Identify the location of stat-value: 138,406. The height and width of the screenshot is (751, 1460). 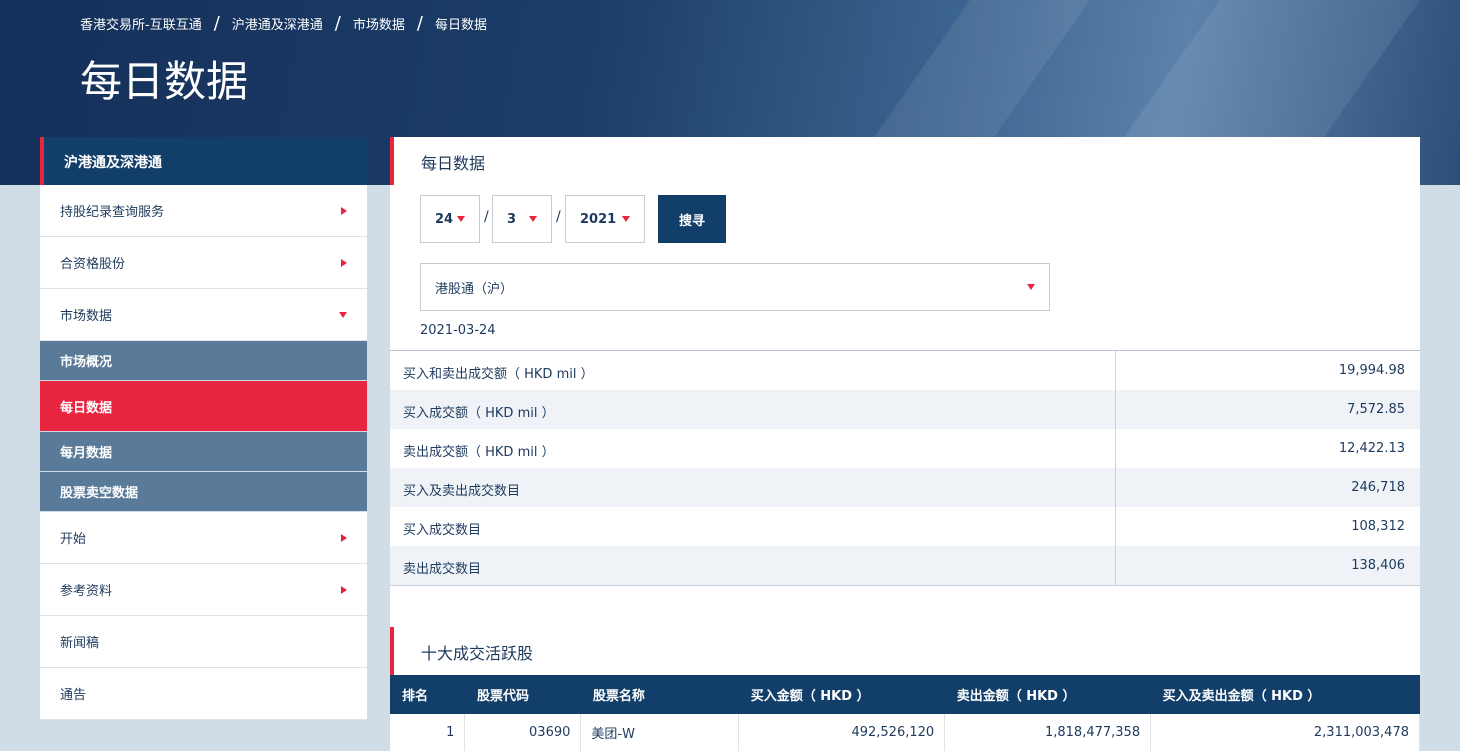
(1378, 565).